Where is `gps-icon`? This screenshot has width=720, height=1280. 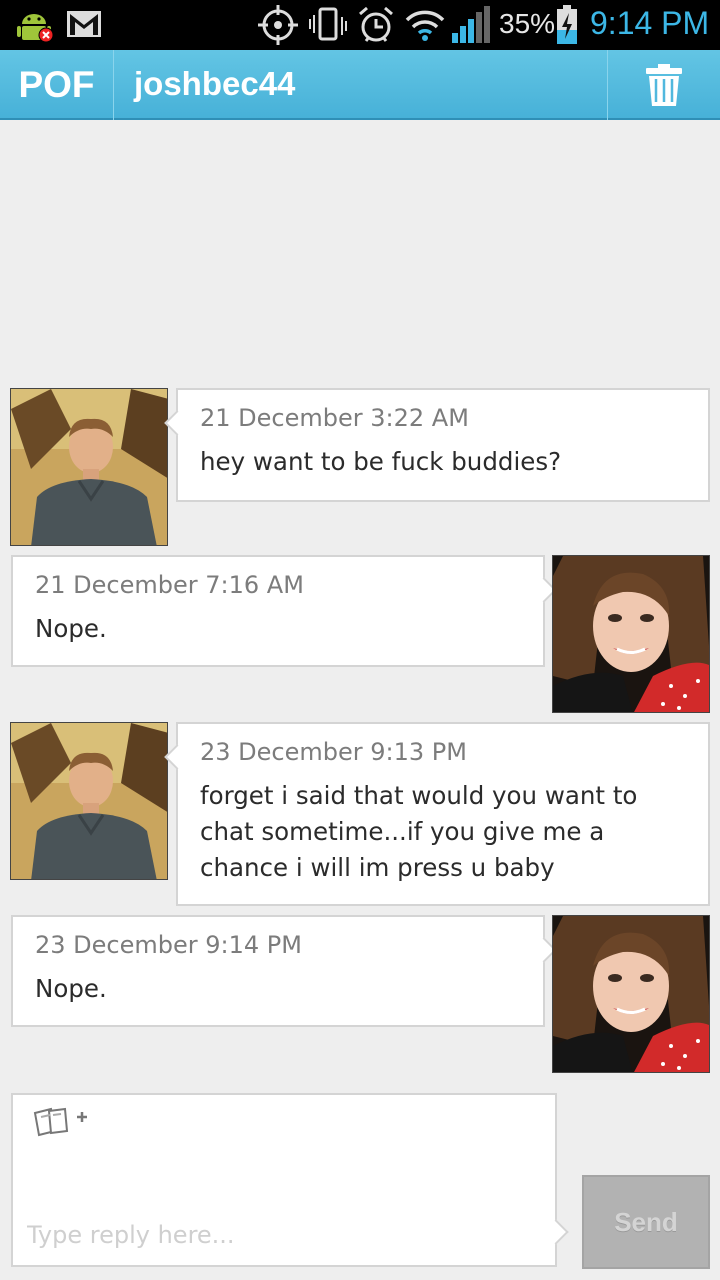
gps-icon is located at coordinates (278, 25).